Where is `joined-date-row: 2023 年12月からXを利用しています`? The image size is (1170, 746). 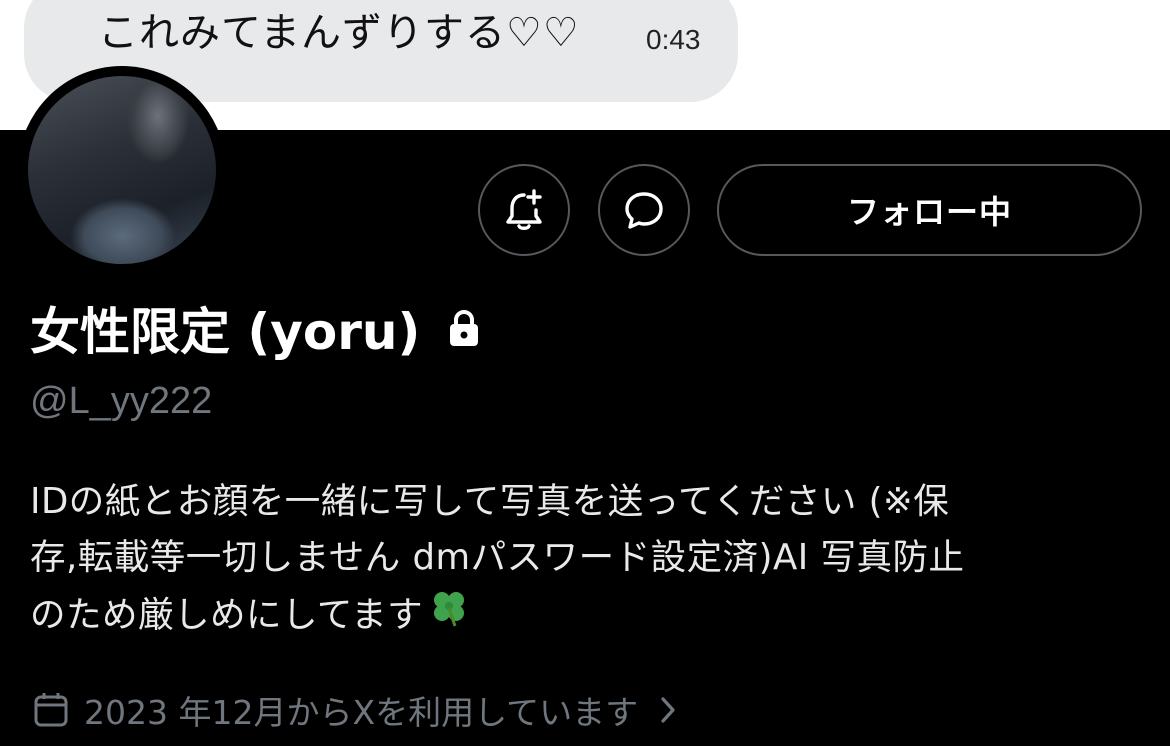 joined-date-row: 2023 年12月からXを利用しています is located at coordinates (356, 710).